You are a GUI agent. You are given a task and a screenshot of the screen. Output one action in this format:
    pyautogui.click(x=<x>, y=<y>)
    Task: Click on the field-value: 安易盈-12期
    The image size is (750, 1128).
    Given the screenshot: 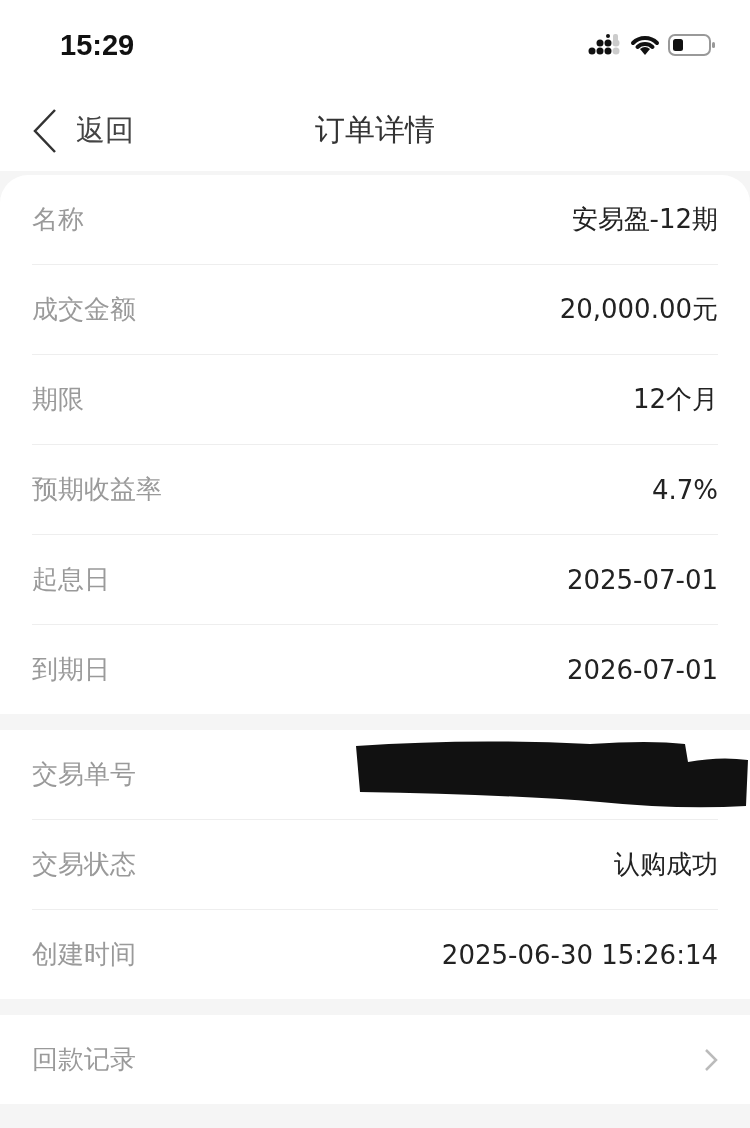 What is the action you would take?
    pyautogui.click(x=644, y=219)
    